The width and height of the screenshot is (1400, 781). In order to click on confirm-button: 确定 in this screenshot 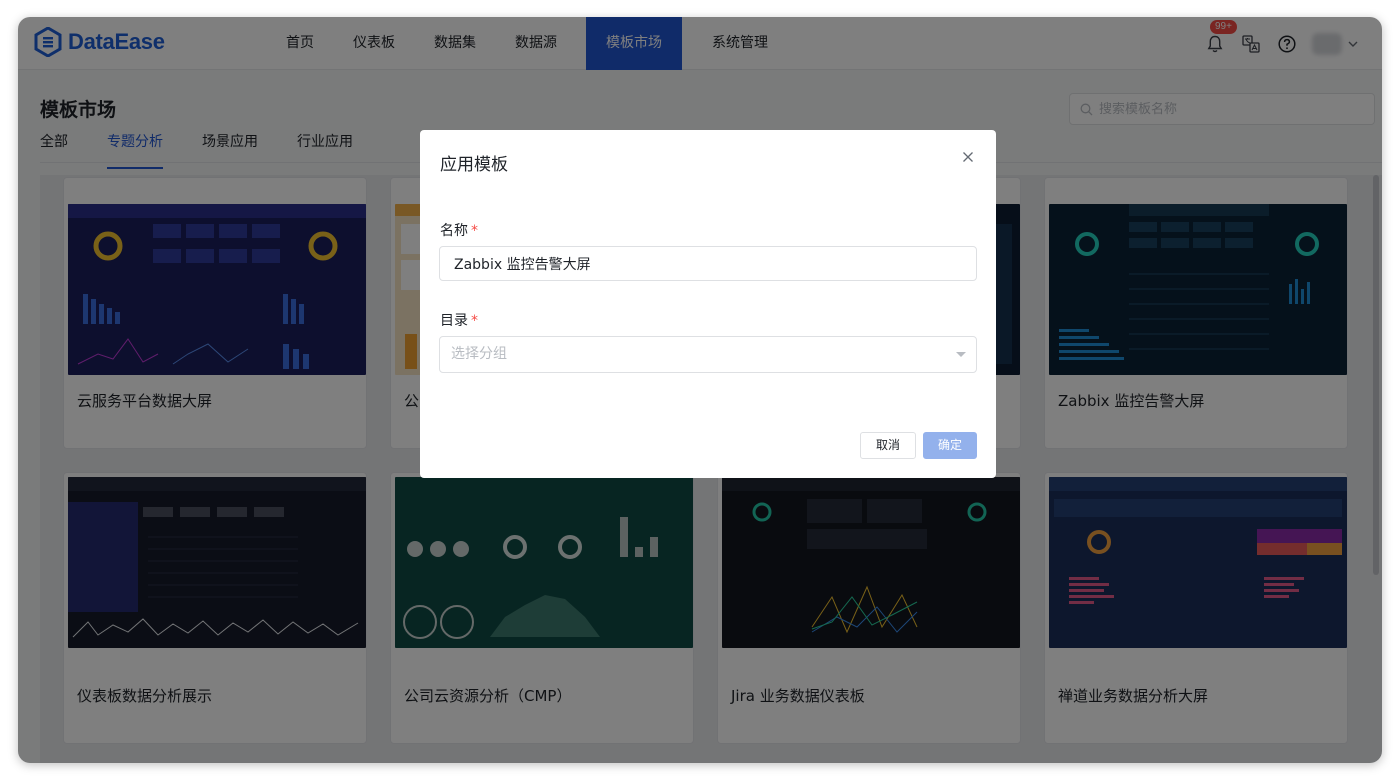, I will do `click(950, 445)`.